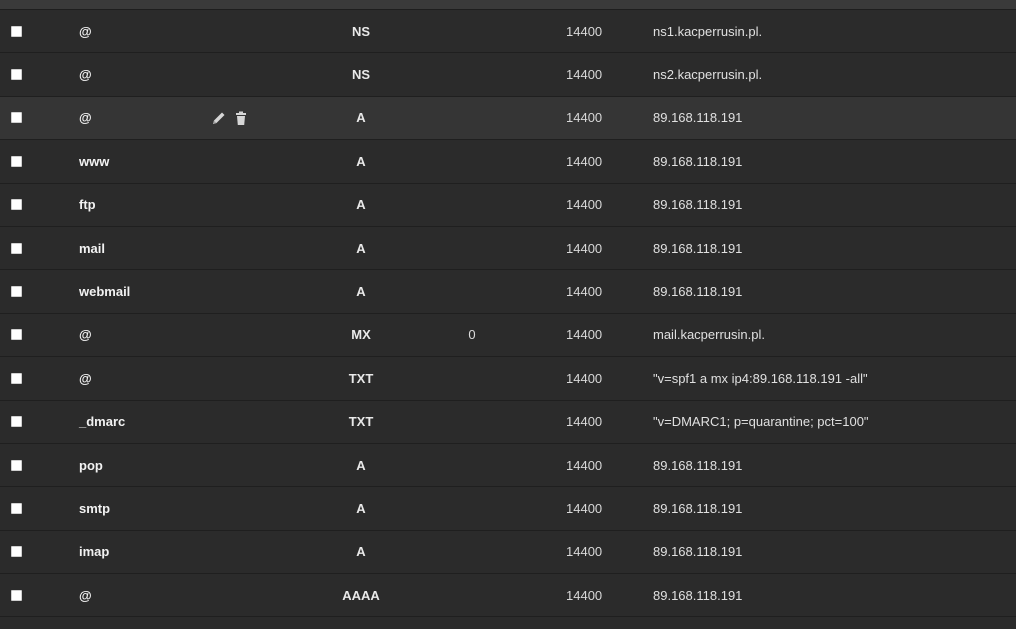  I want to click on dns-record-row: imap A 14400 89.168.118.191, so click(508, 553).